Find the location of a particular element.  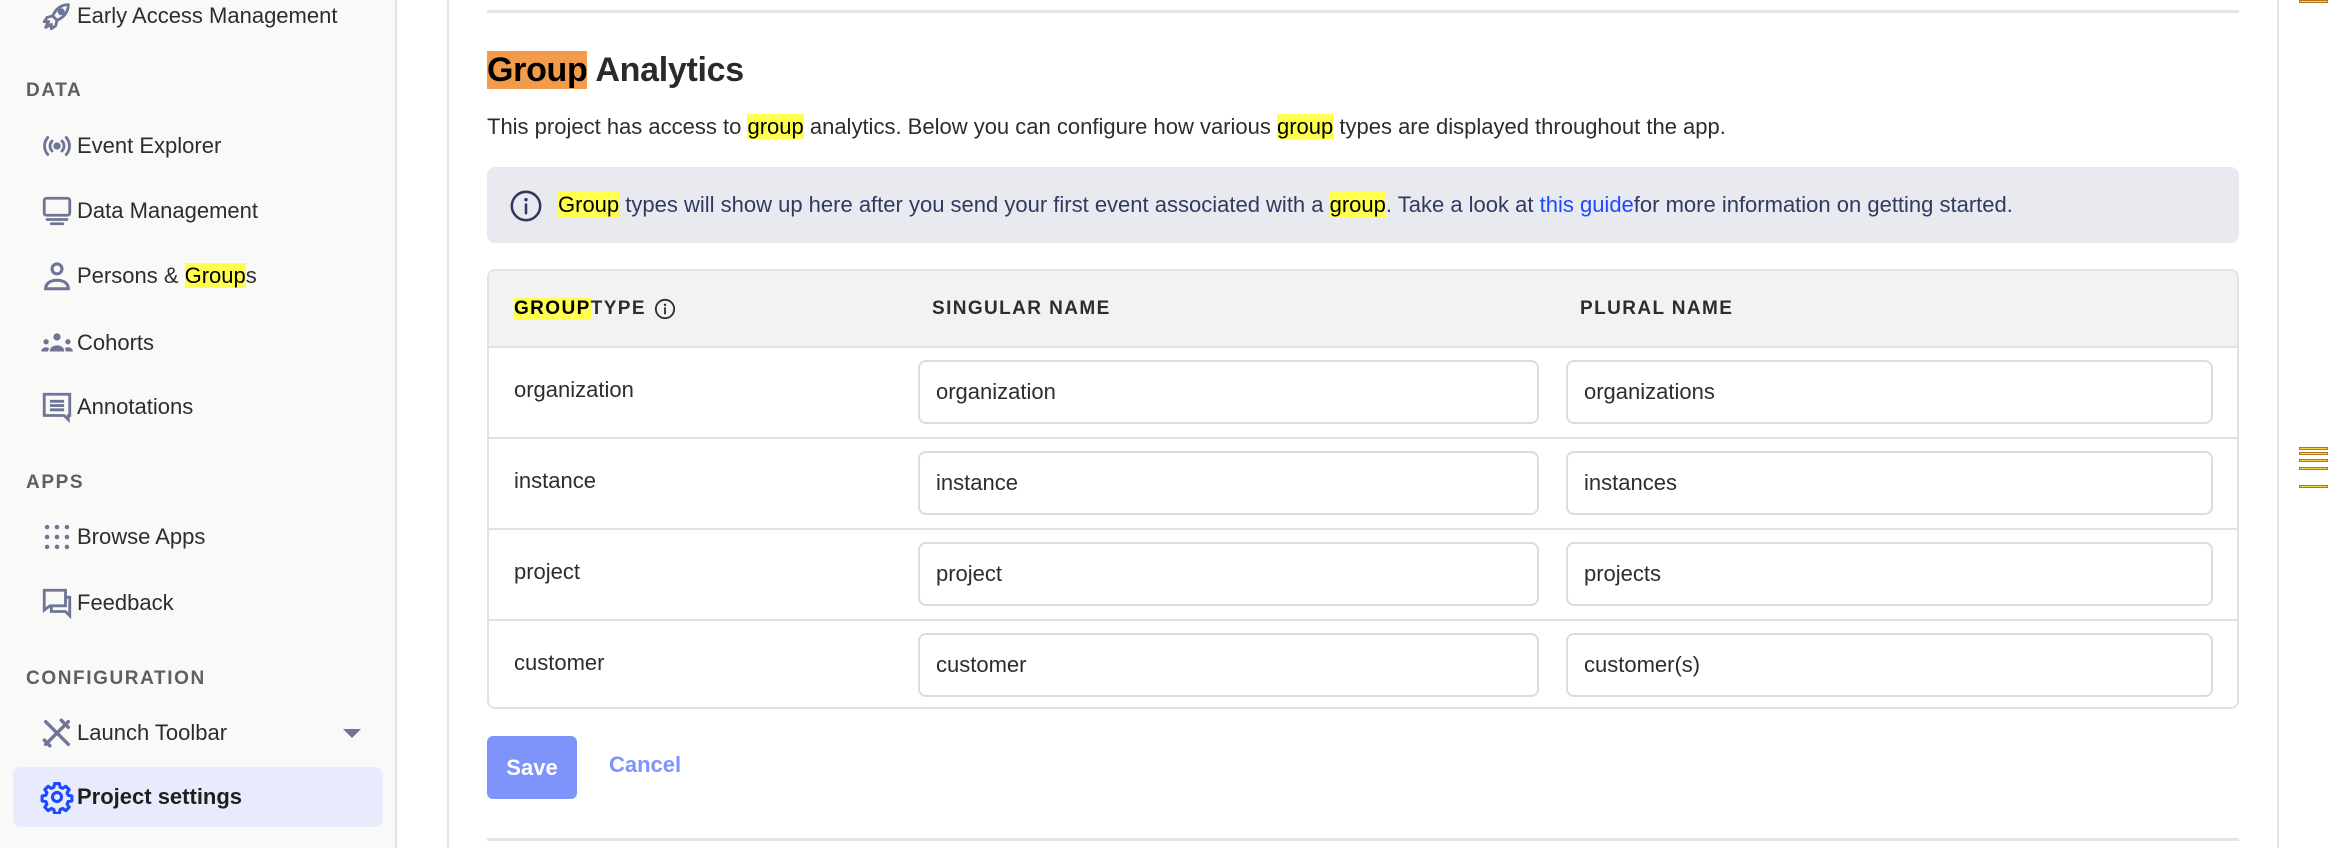

sidebar-item-label: Cohorts is located at coordinates (116, 342).